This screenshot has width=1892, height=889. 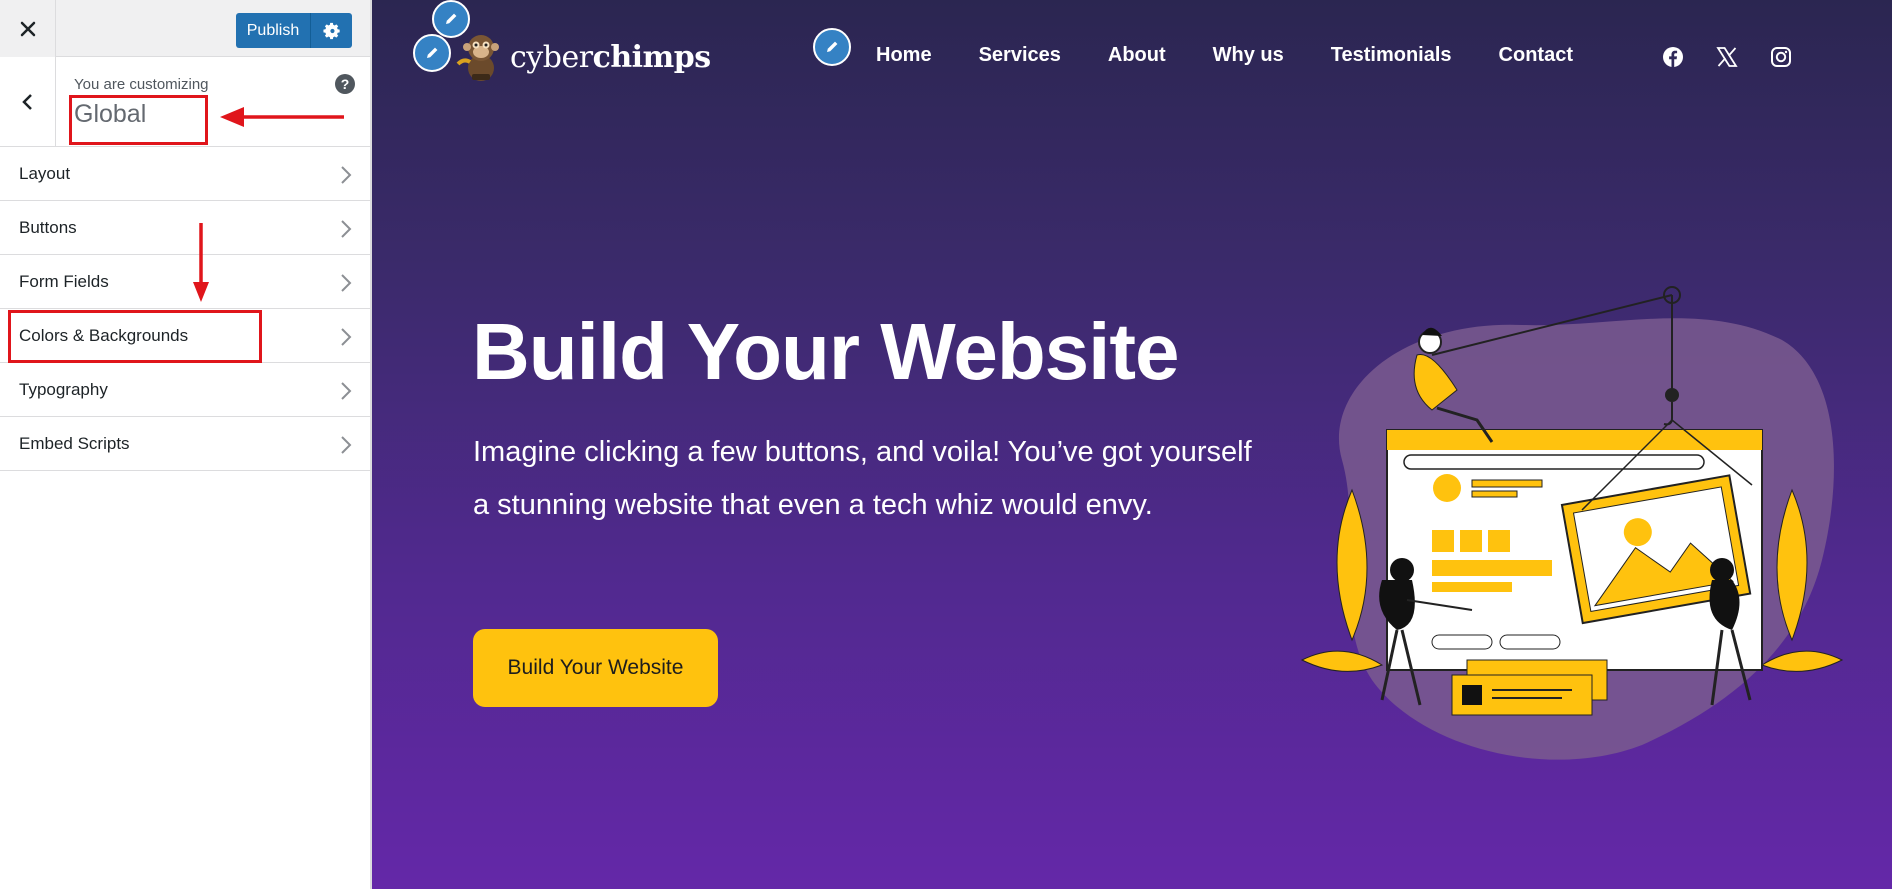 I want to click on nav-contact: Contact, so click(x=1536, y=55).